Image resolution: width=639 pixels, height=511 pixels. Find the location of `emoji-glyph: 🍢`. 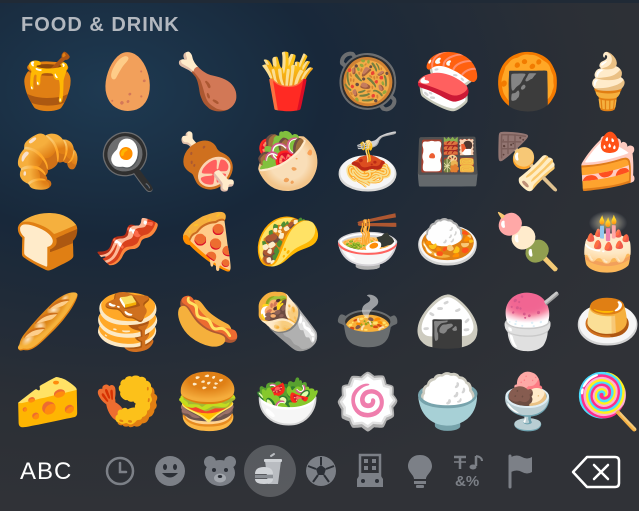

emoji-glyph: 🍢 is located at coordinates (528, 161).